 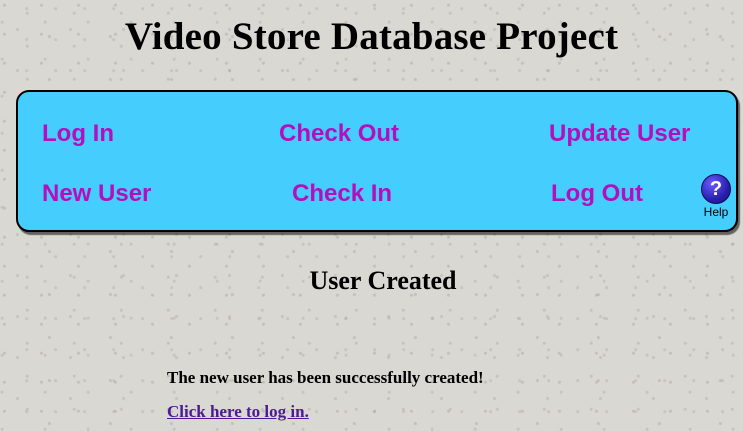 What do you see at coordinates (78, 134) in the screenshot?
I see `nav-link-log-in: Log In` at bounding box center [78, 134].